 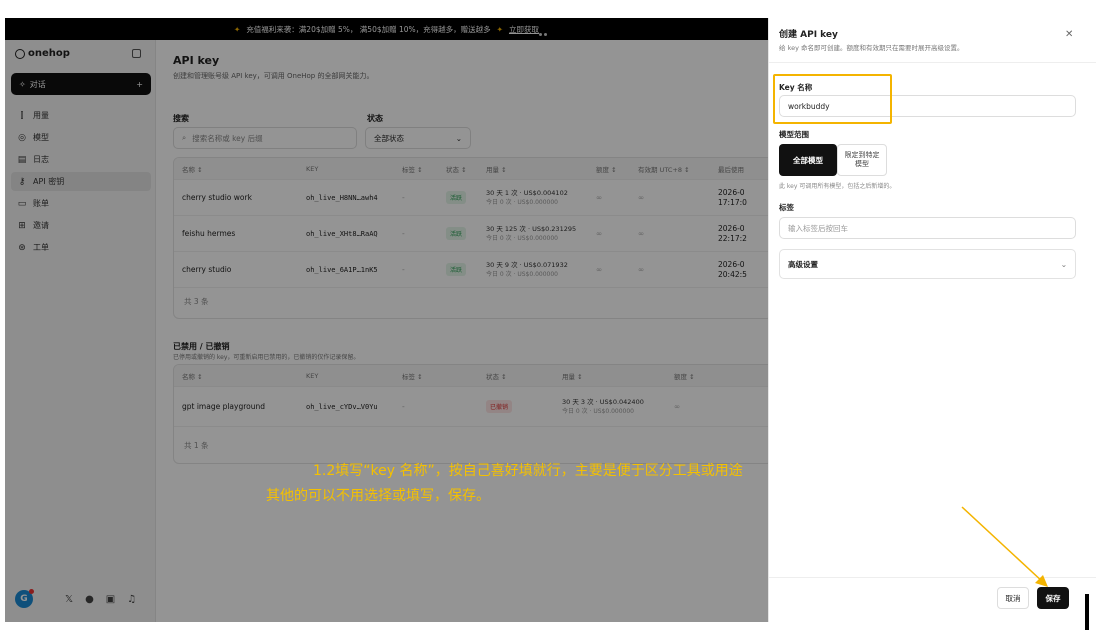 What do you see at coordinates (528, 471) in the screenshot?
I see `annotation-line-1: 1.2填写“key 名称”，按自己喜好填就行，主要是便于区分工具或用途` at bounding box center [528, 471].